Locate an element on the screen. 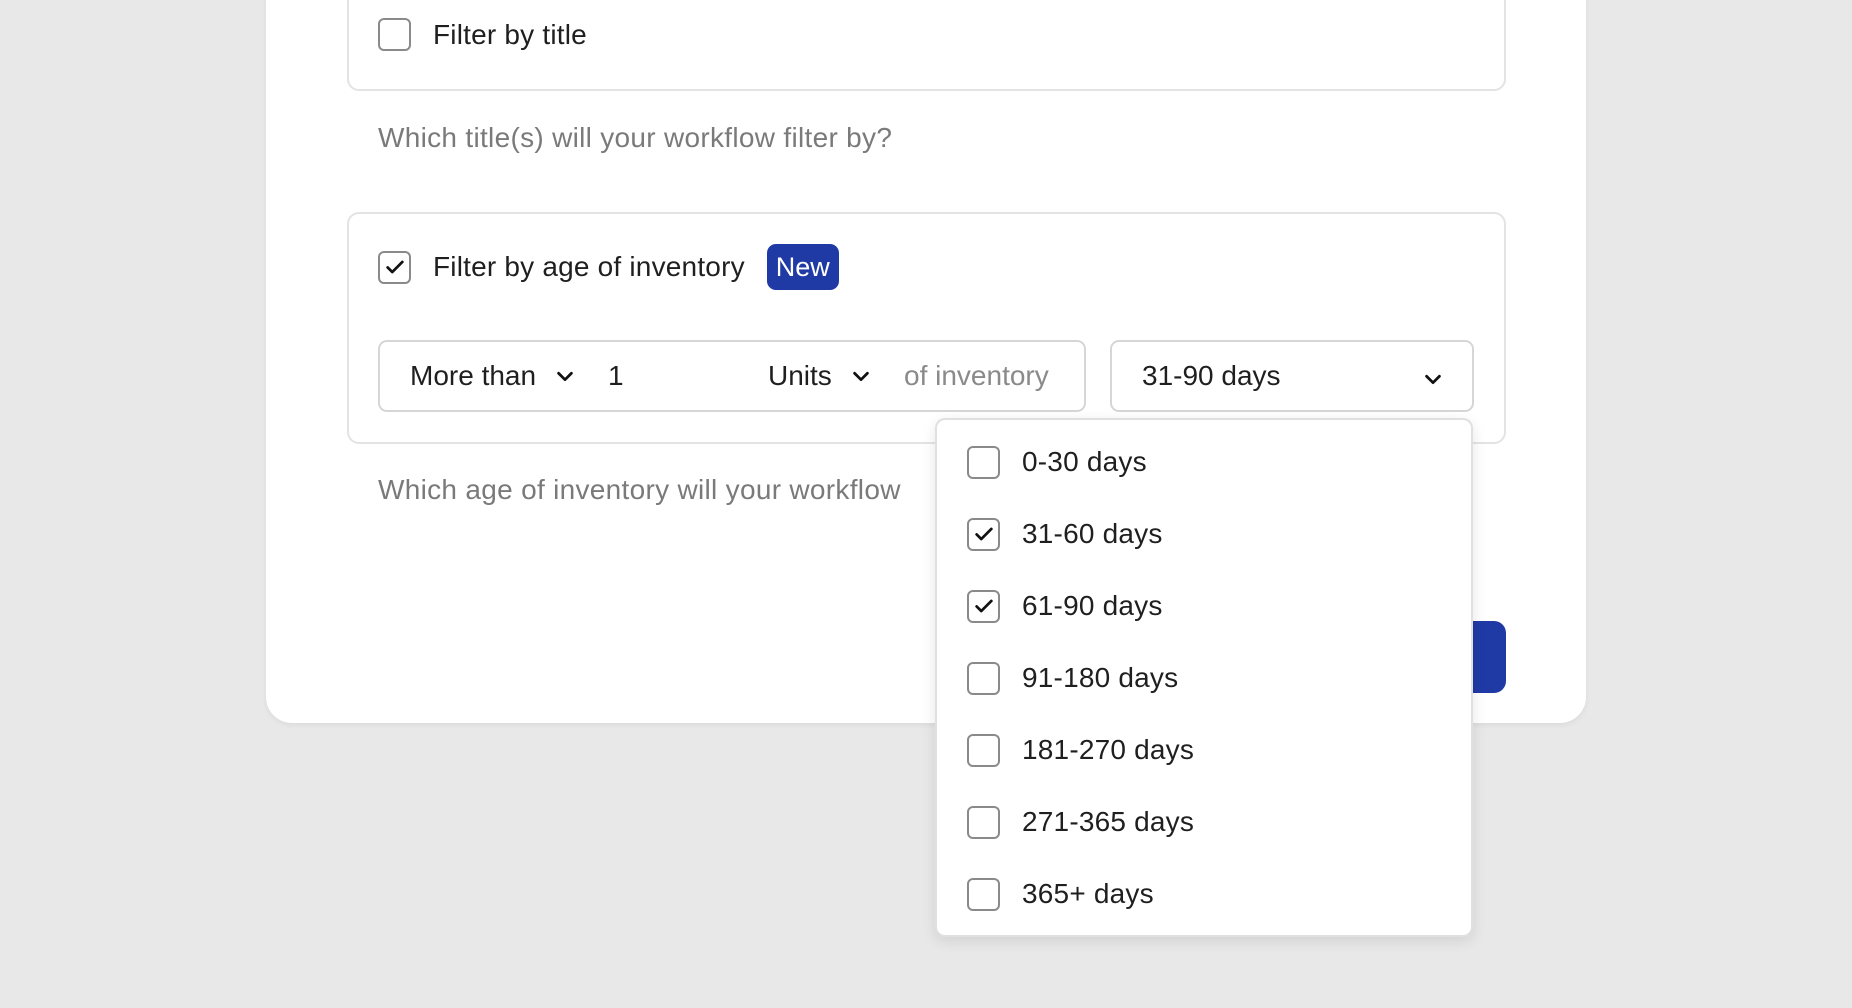 The height and width of the screenshot is (1008, 1852). age-option-0-30: 0-30 days is located at coordinates (1057, 462).